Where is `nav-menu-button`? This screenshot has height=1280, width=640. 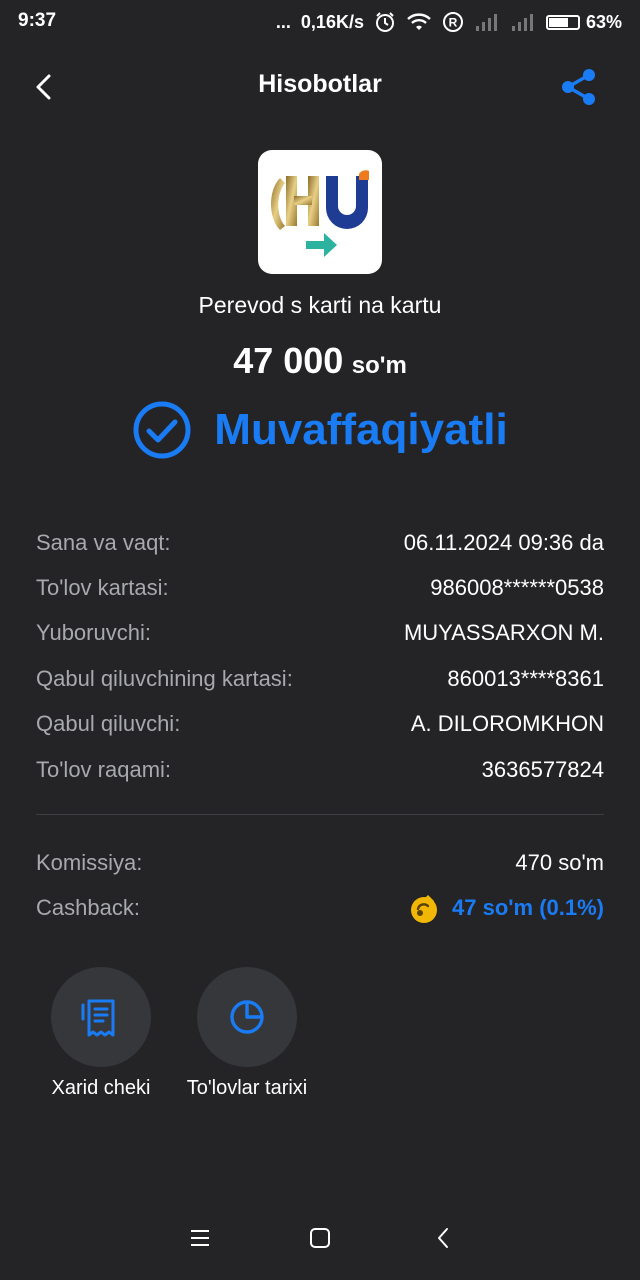
nav-menu-button is located at coordinates (200, 1238).